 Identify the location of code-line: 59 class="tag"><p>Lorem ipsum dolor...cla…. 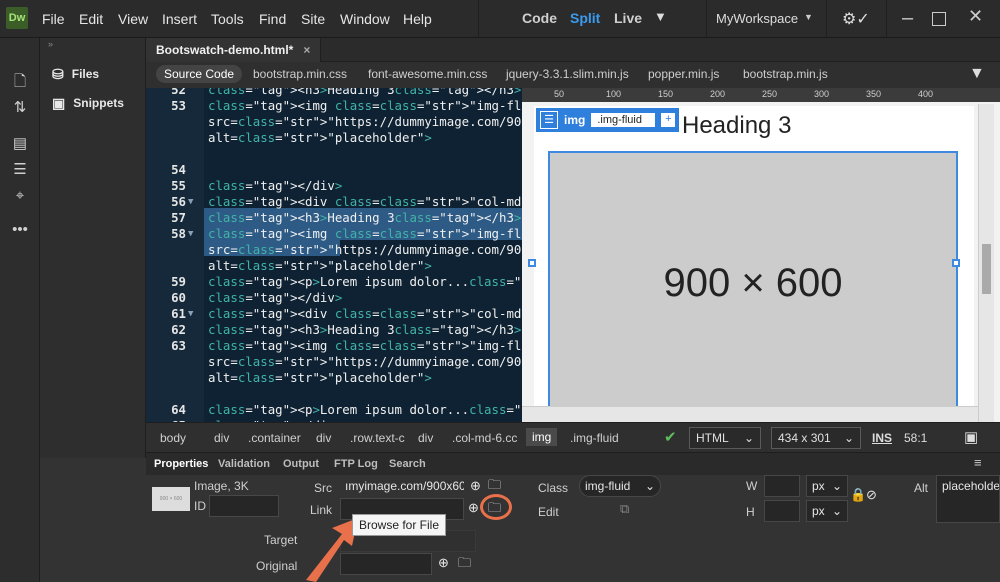
(334, 282).